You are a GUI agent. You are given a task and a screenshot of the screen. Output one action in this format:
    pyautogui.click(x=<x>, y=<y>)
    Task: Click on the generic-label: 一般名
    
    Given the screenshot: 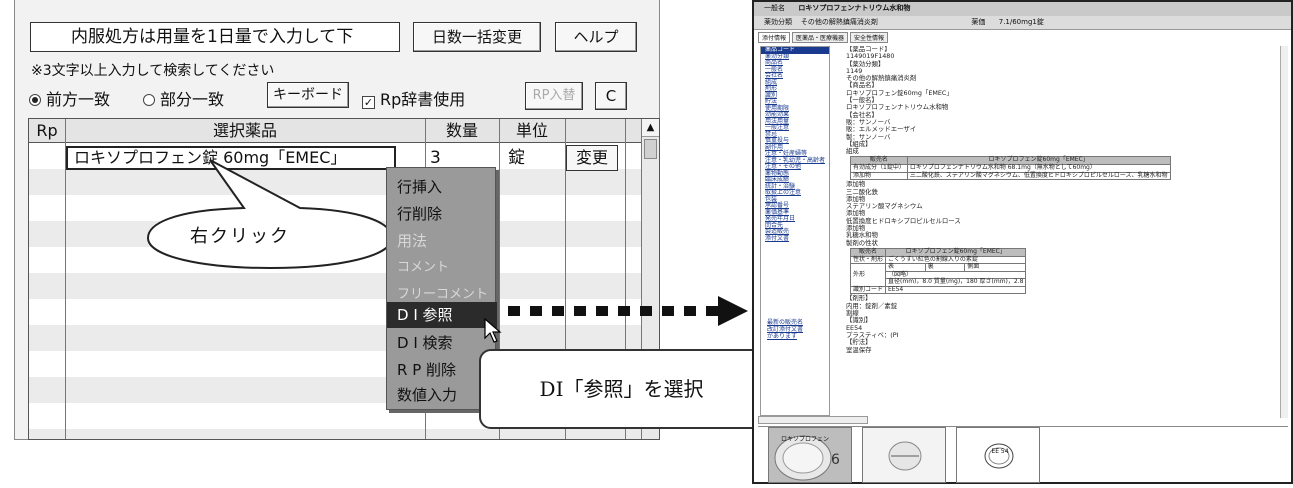 What is the action you would take?
    pyautogui.click(x=774, y=8)
    